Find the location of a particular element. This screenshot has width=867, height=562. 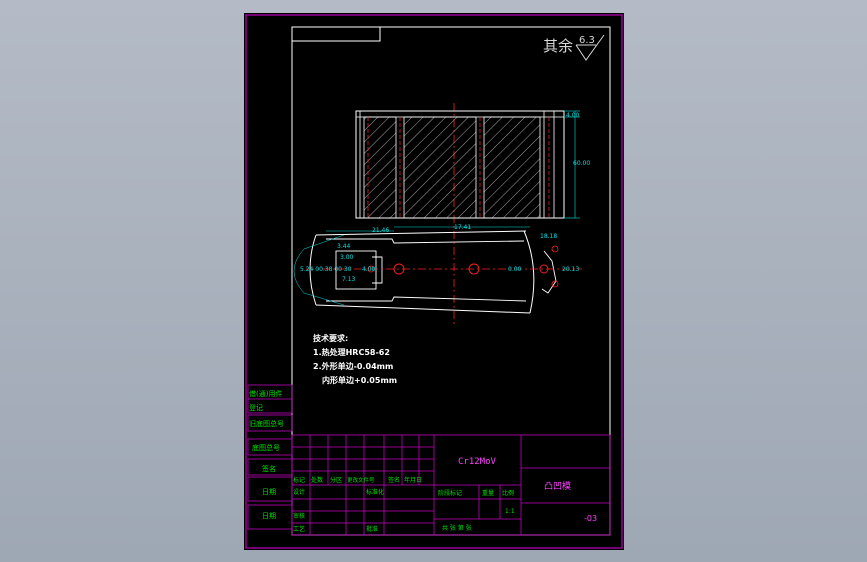

ratio-label: 比例 is located at coordinates (508, 493).